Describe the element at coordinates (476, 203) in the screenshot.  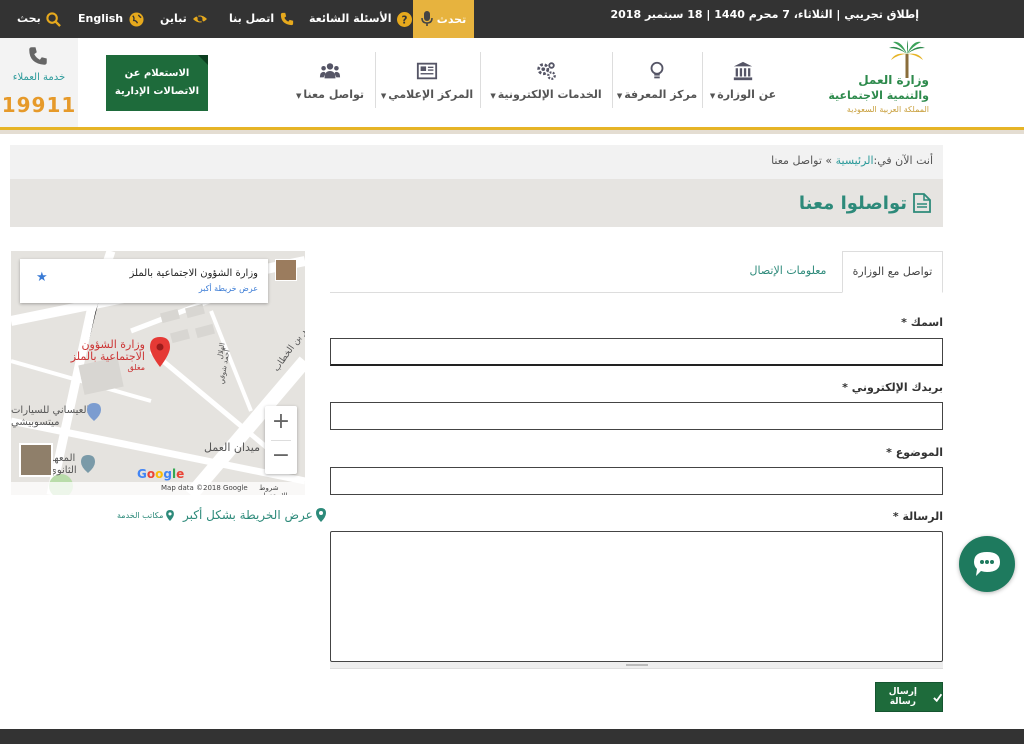
I see `title-bar: تواصلوا معنا` at that location.